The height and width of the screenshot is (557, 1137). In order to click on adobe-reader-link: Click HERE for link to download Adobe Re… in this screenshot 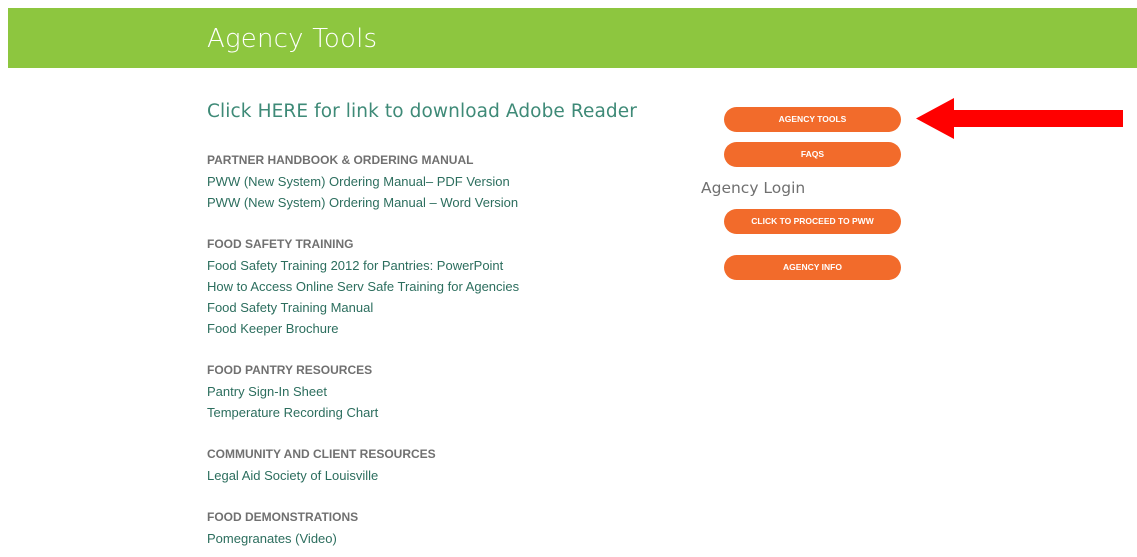, I will do `click(437, 112)`.